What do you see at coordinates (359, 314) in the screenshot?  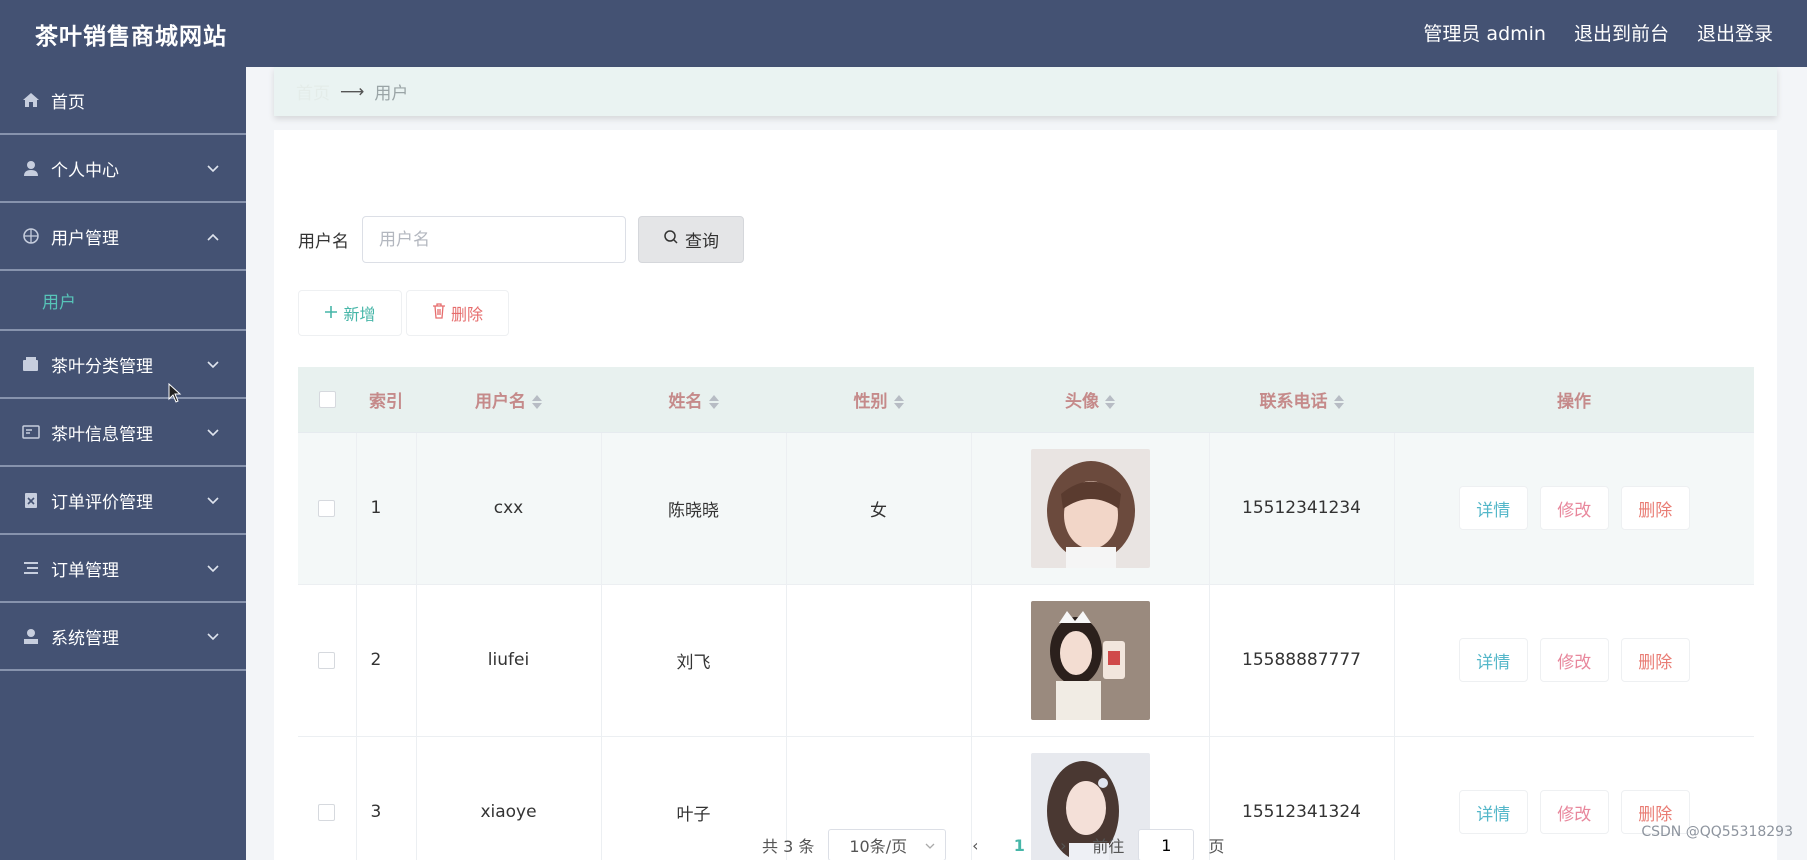 I see `add-button-label: 新增` at bounding box center [359, 314].